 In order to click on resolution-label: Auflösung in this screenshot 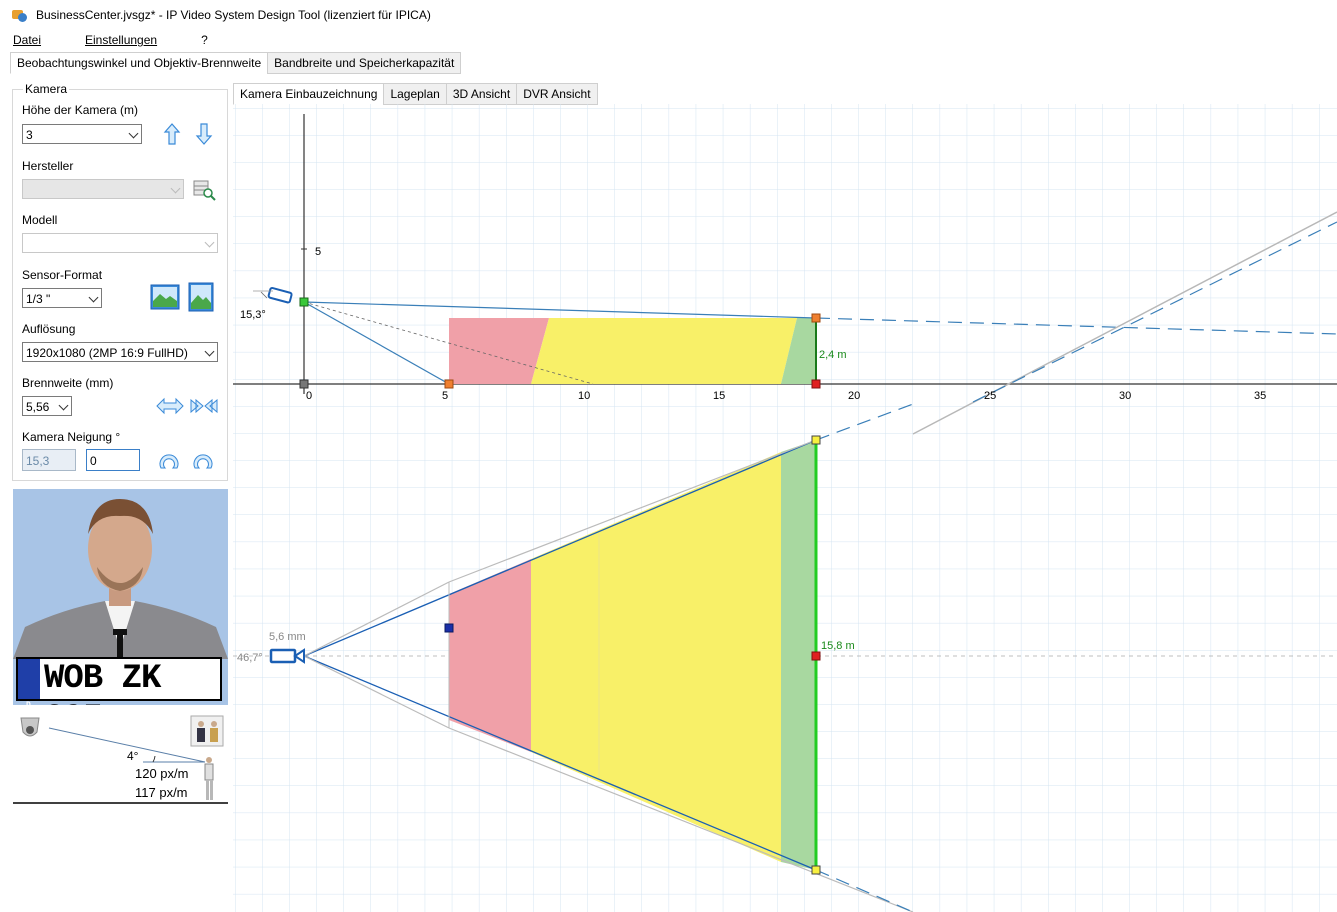, I will do `click(49, 329)`.